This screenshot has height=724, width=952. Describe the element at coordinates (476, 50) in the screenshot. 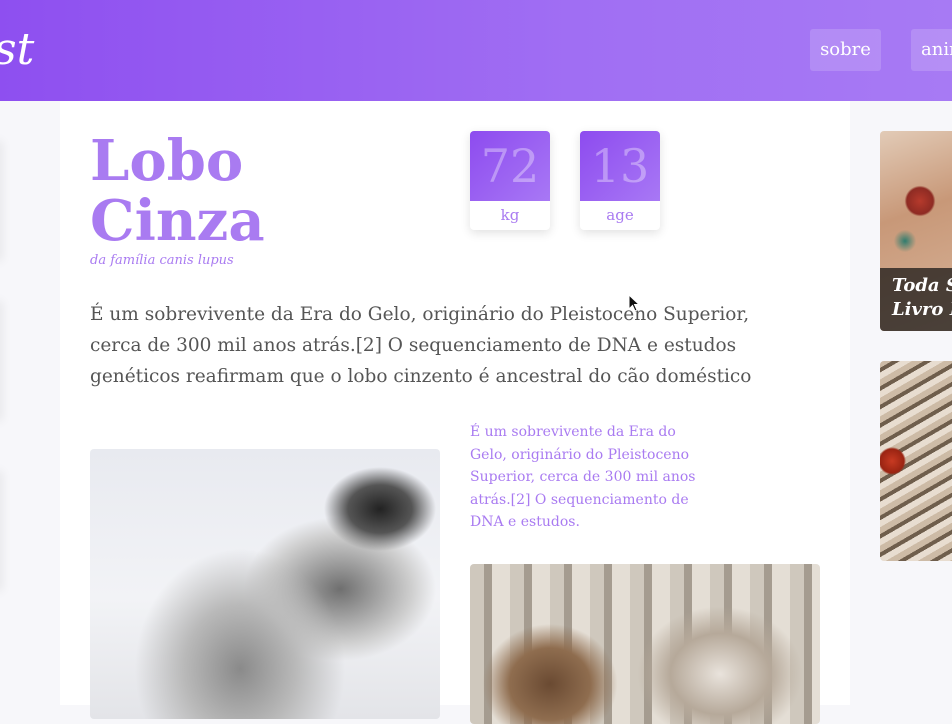

I see `site-header: st sobre animais` at that location.